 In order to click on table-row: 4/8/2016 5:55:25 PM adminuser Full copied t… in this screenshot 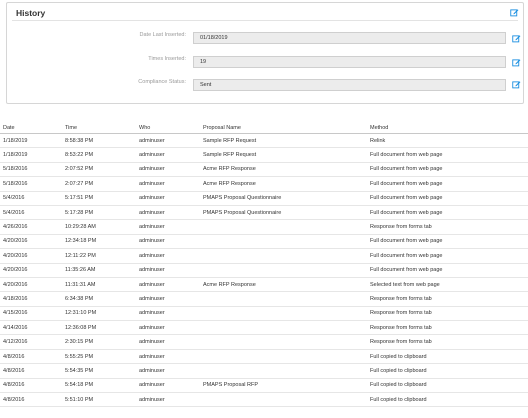, I will do `click(264, 357)`.